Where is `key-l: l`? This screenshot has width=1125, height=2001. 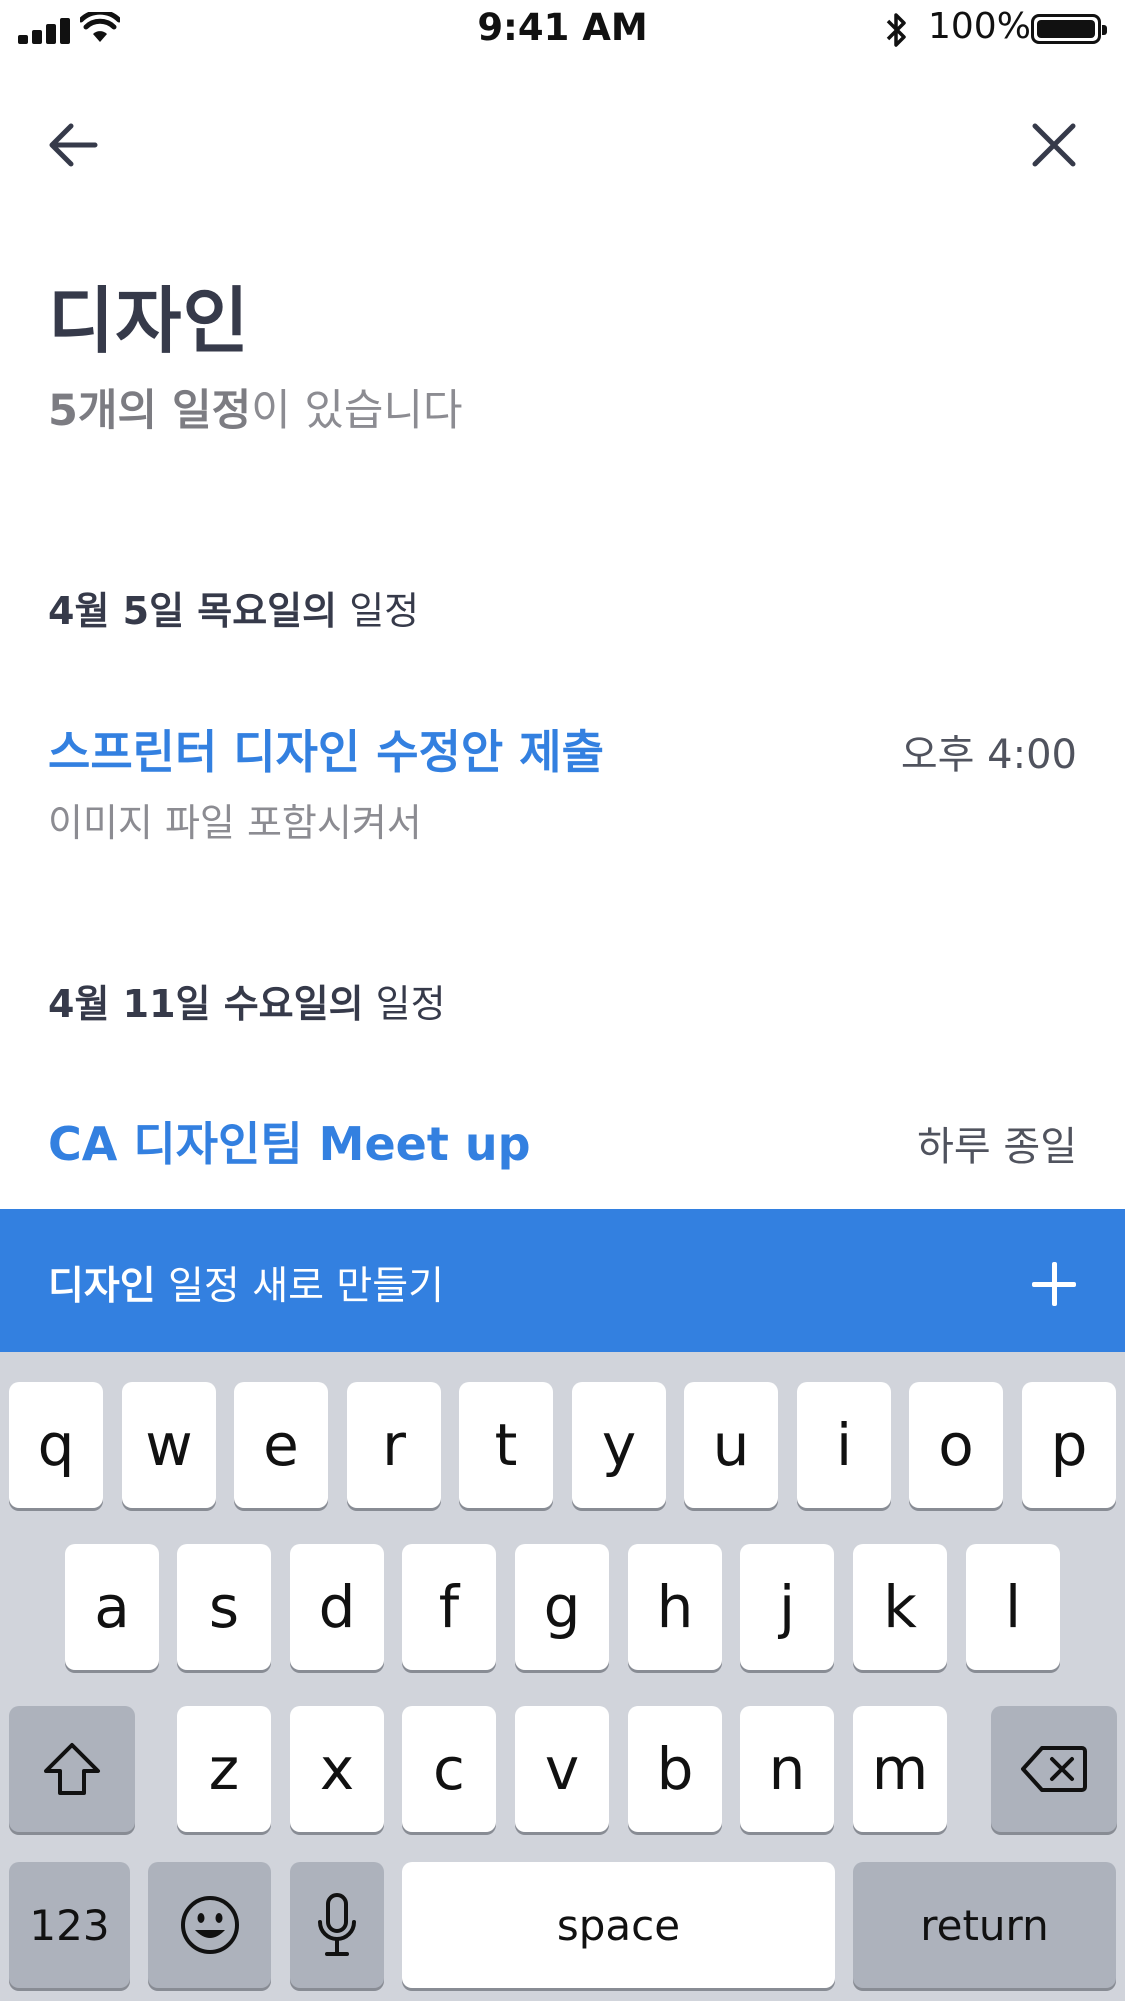 key-l: l is located at coordinates (1013, 1607).